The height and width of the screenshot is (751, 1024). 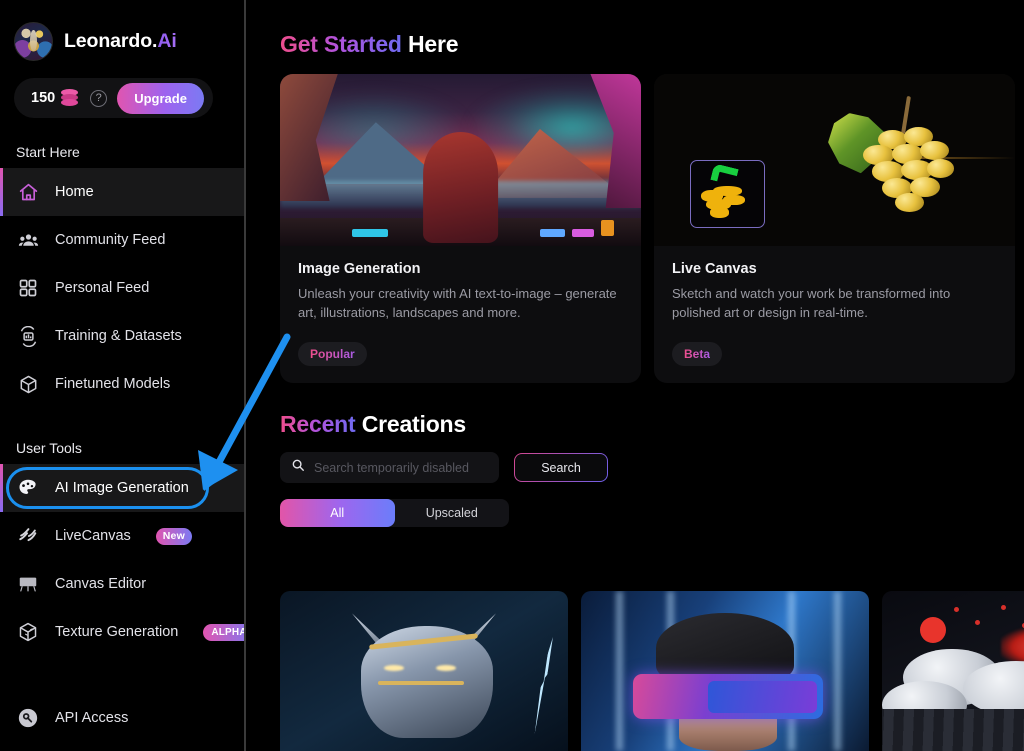 I want to click on armored-hero-lightning-thumbnail, so click(x=424, y=671).